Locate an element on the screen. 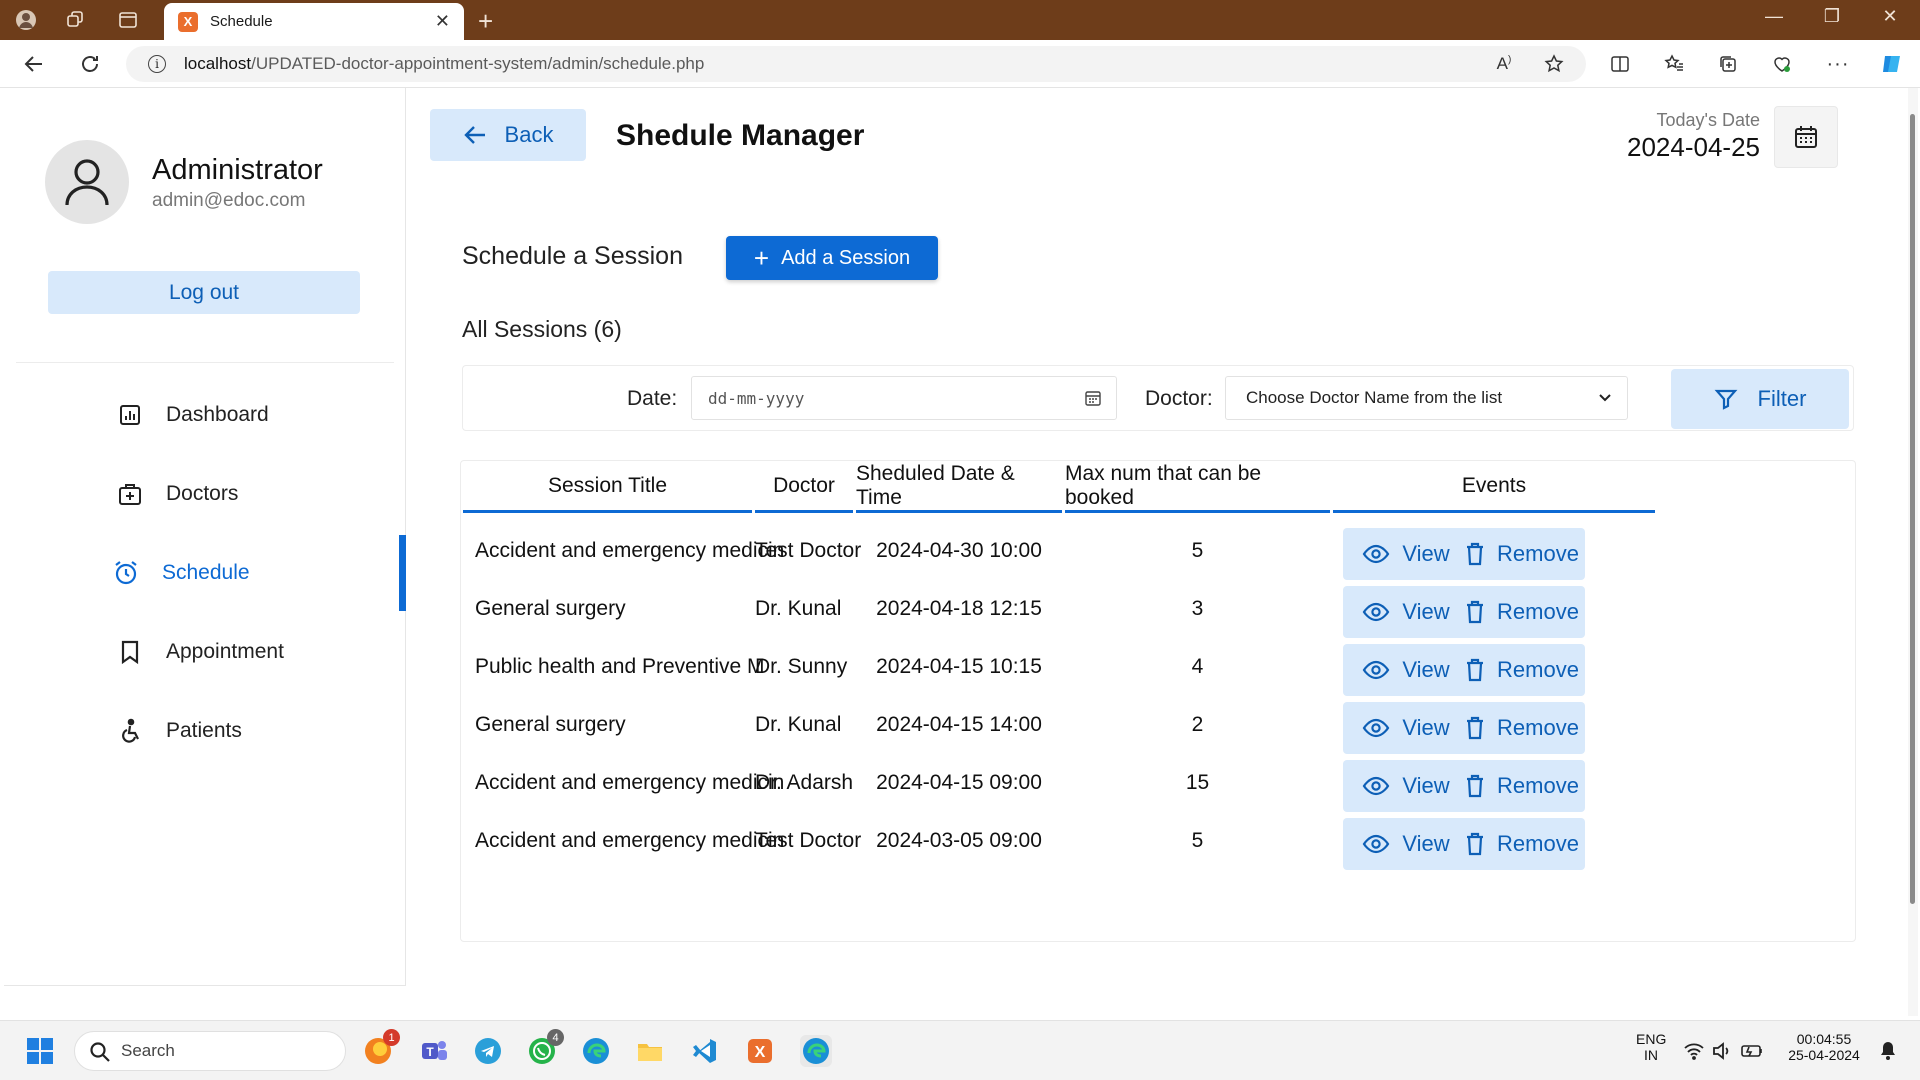 This screenshot has height=1080, width=1920. page-scrollbar is located at coordinates (1913, 552).